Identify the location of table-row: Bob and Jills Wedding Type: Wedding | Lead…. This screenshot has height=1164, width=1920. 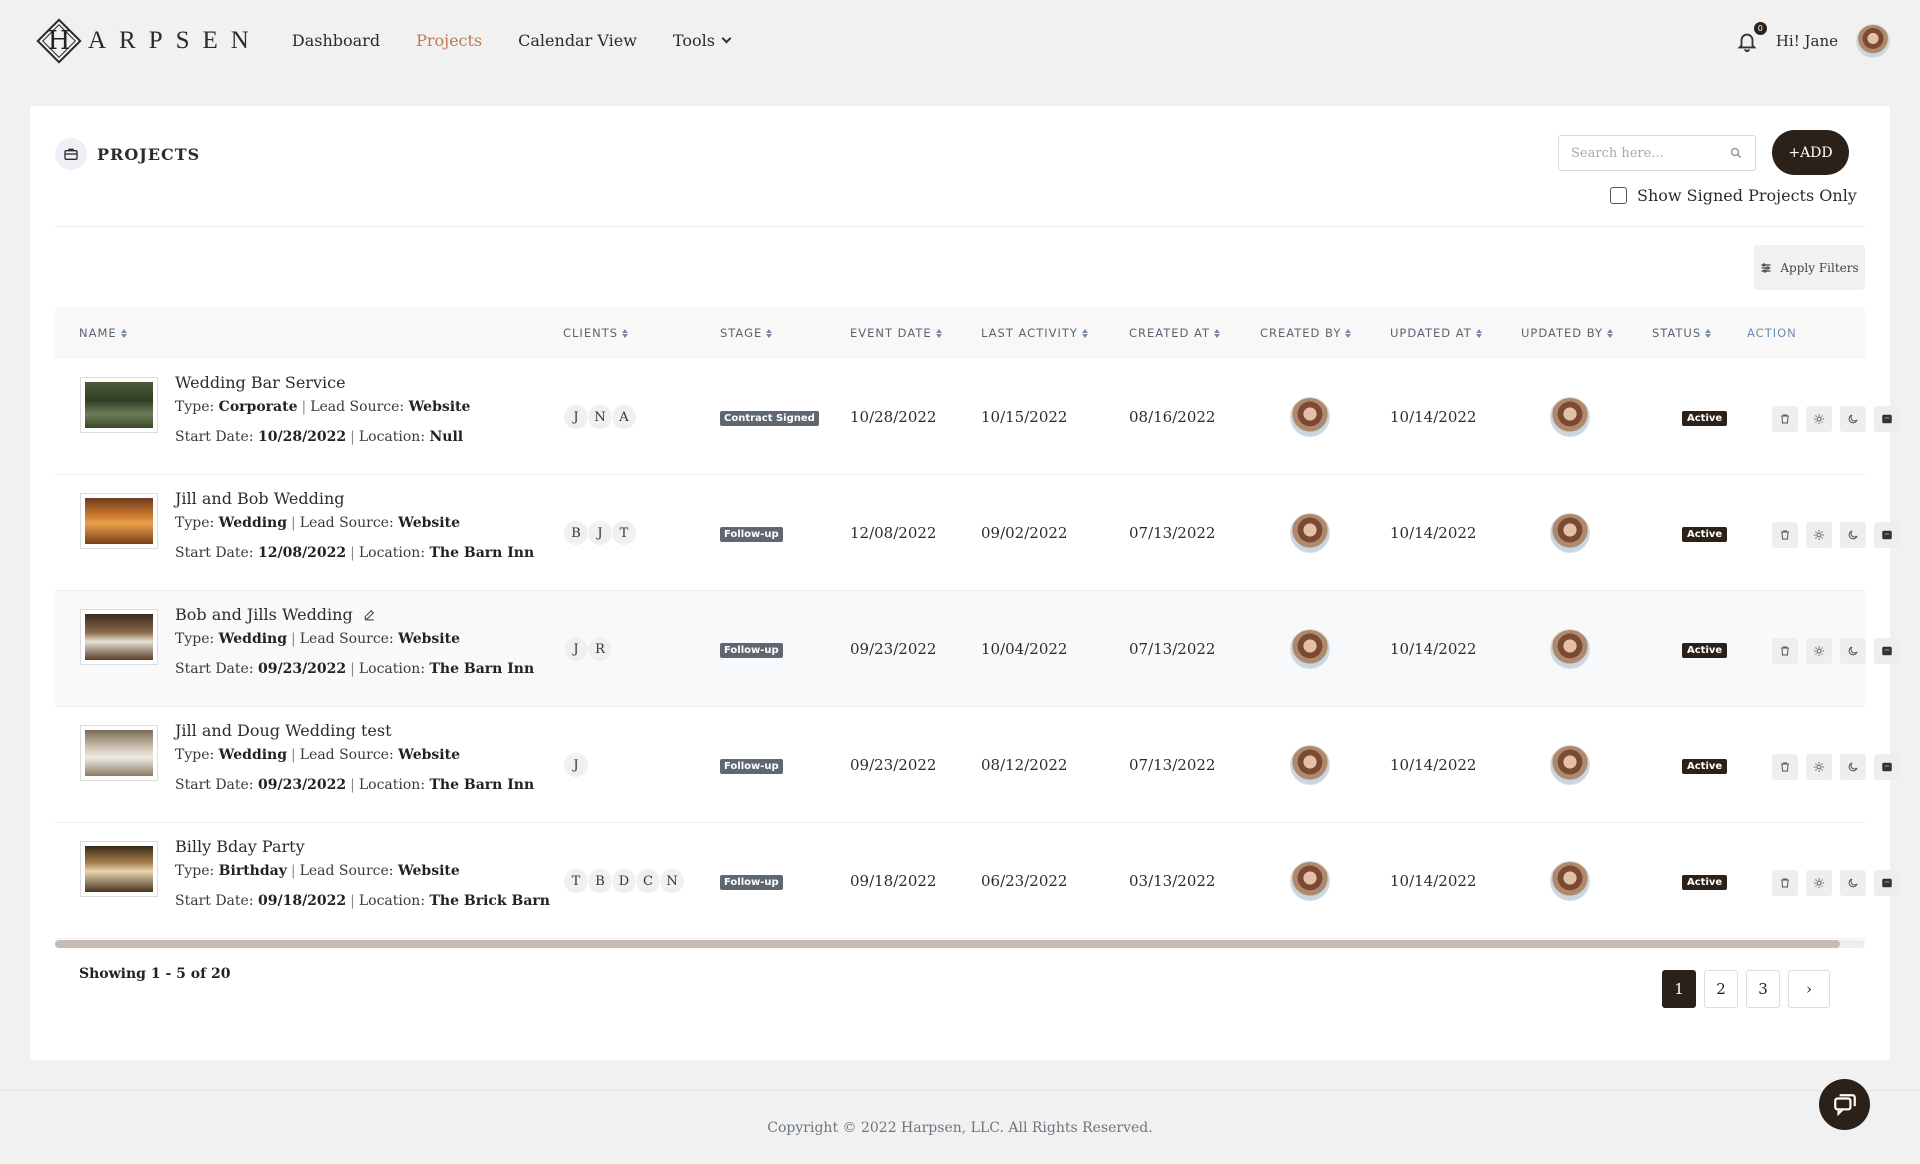
(977, 649).